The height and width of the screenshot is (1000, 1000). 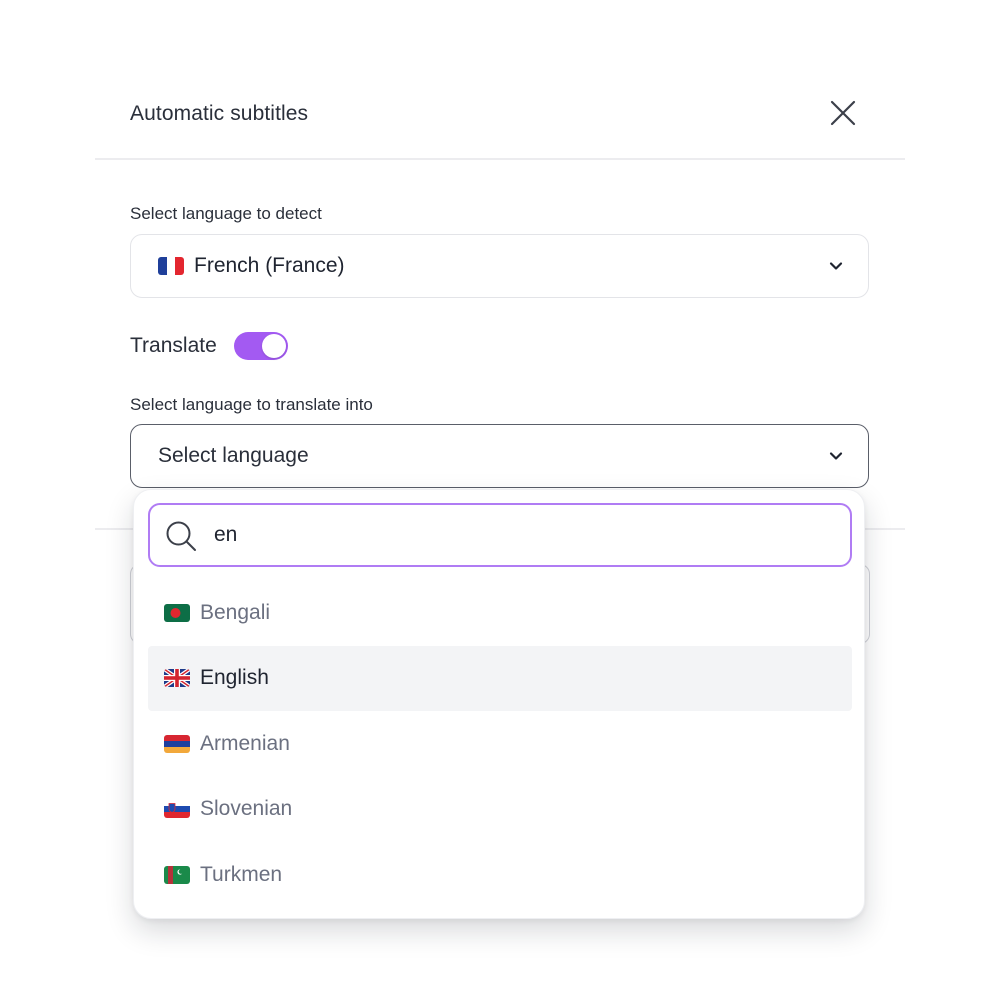 I want to click on modal-title: Automatic subtitles, so click(x=219, y=113).